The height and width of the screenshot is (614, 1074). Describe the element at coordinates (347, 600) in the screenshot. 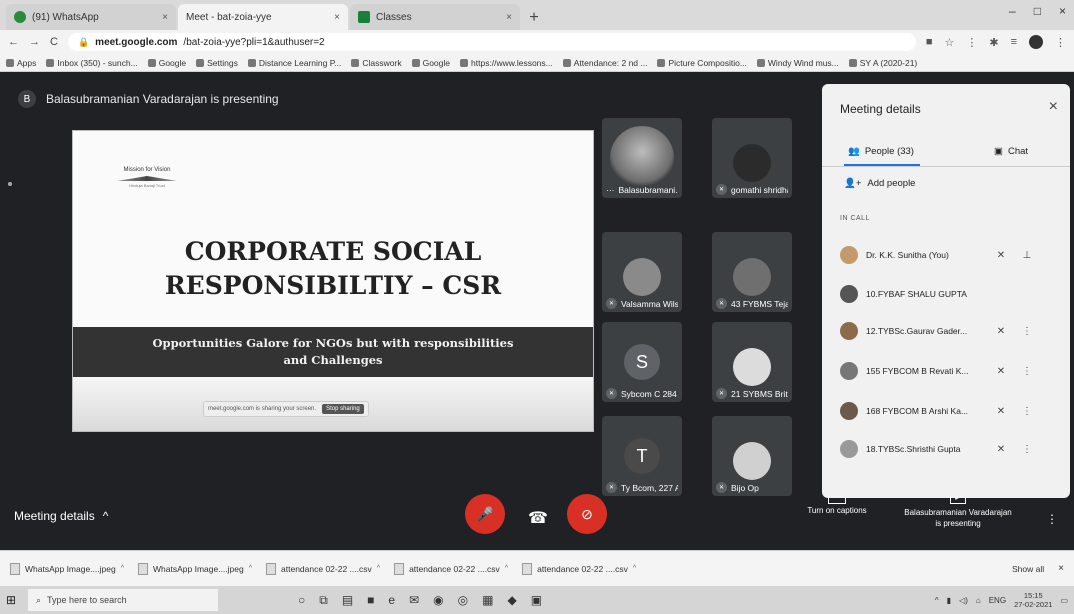

I see `file-explorer-icon: ▤` at that location.